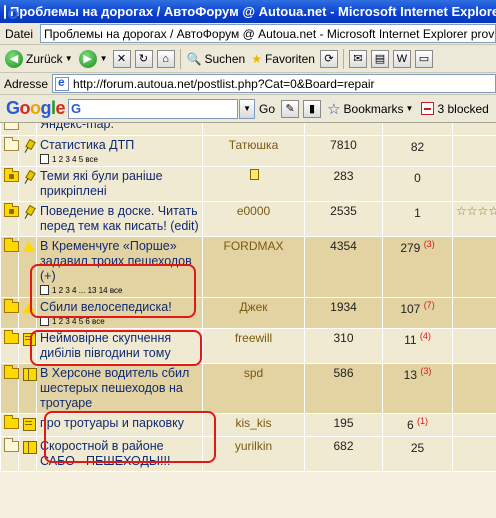 The height and width of the screenshot is (518, 496). I want to click on history-icon: ⟳, so click(328, 58).